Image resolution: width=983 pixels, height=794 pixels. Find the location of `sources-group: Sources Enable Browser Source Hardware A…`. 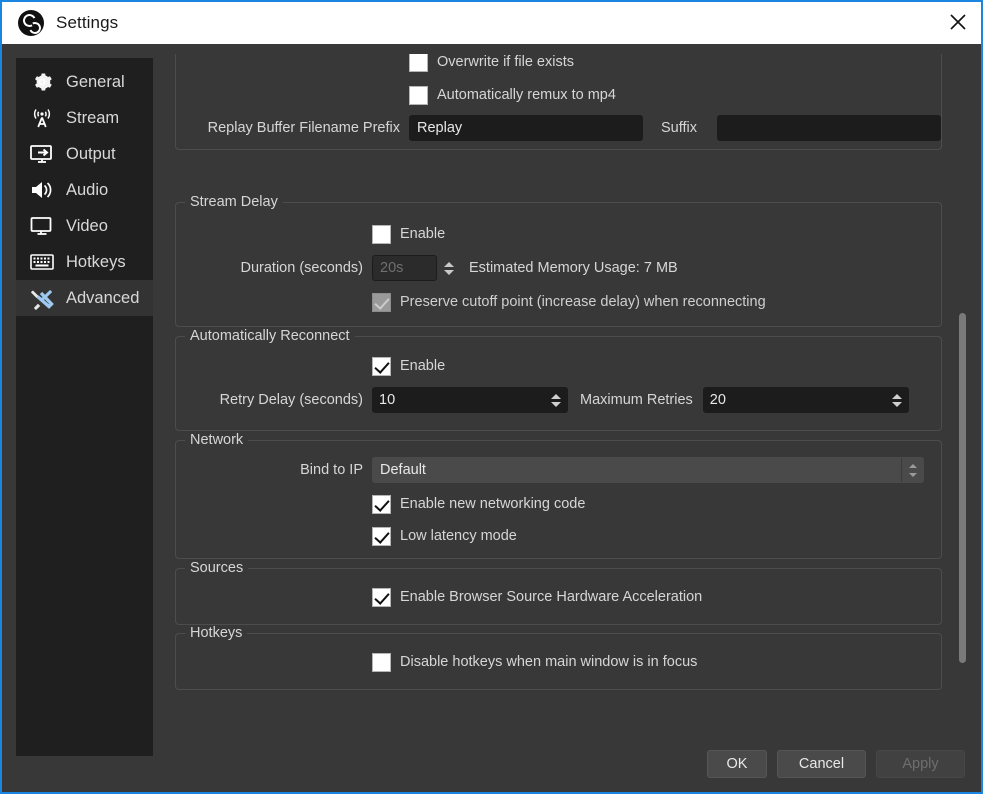

sources-group: Sources Enable Browser Source Hardware A… is located at coordinates (558, 592).